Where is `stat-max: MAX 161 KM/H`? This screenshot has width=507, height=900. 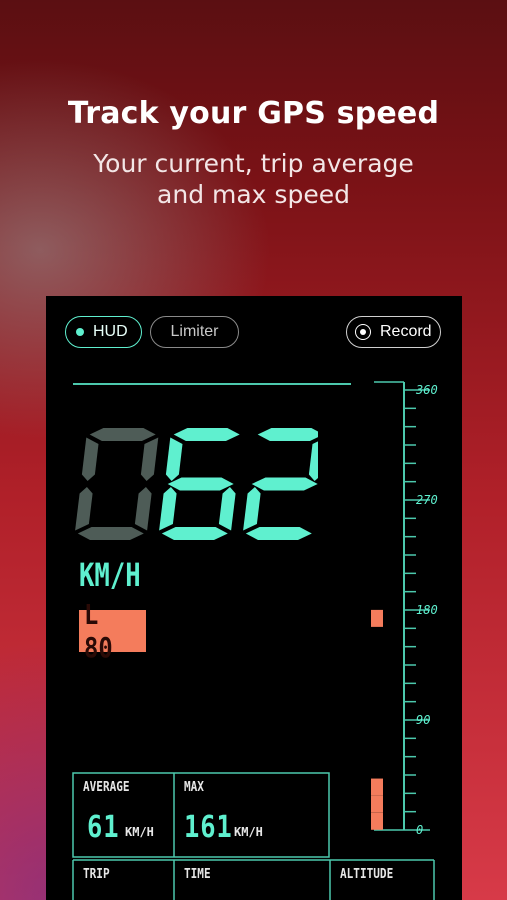 stat-max: MAX 161 KM/H is located at coordinates (251, 815).